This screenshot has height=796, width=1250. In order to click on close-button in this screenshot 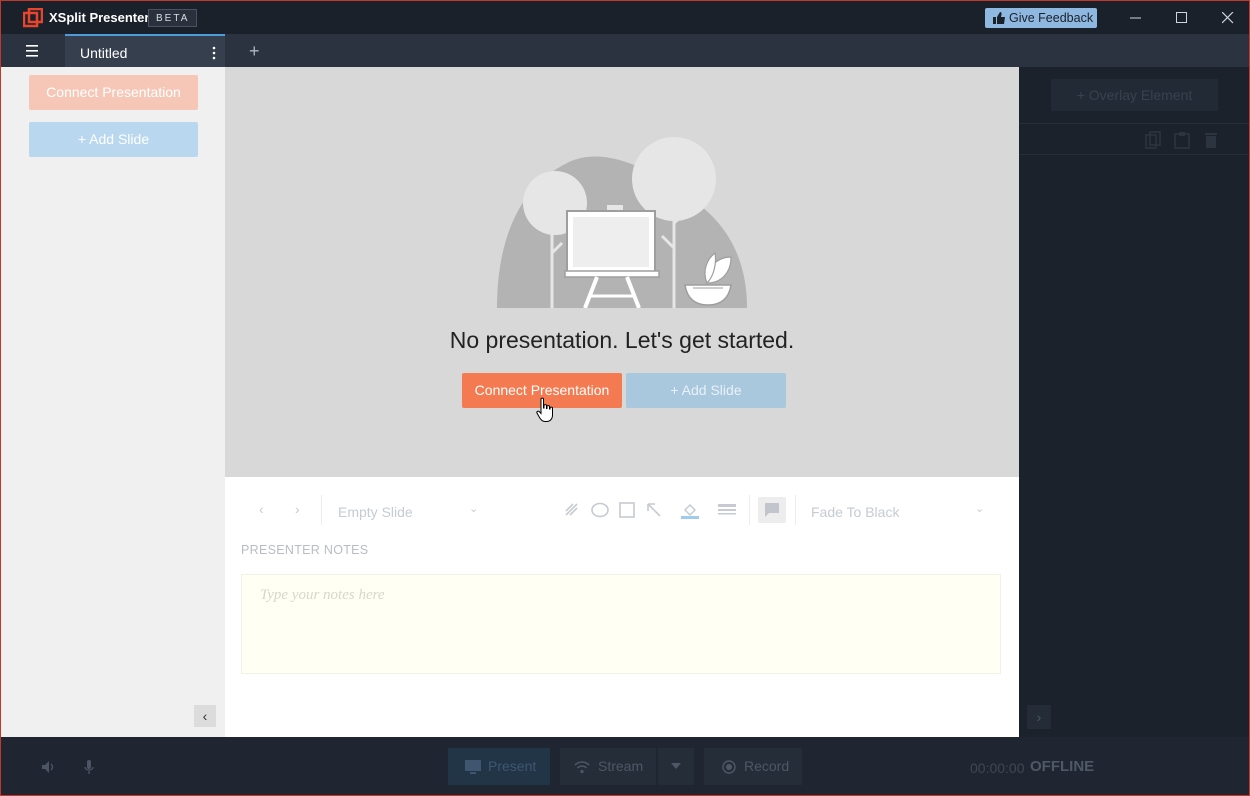, I will do `click(1227, 17)`.